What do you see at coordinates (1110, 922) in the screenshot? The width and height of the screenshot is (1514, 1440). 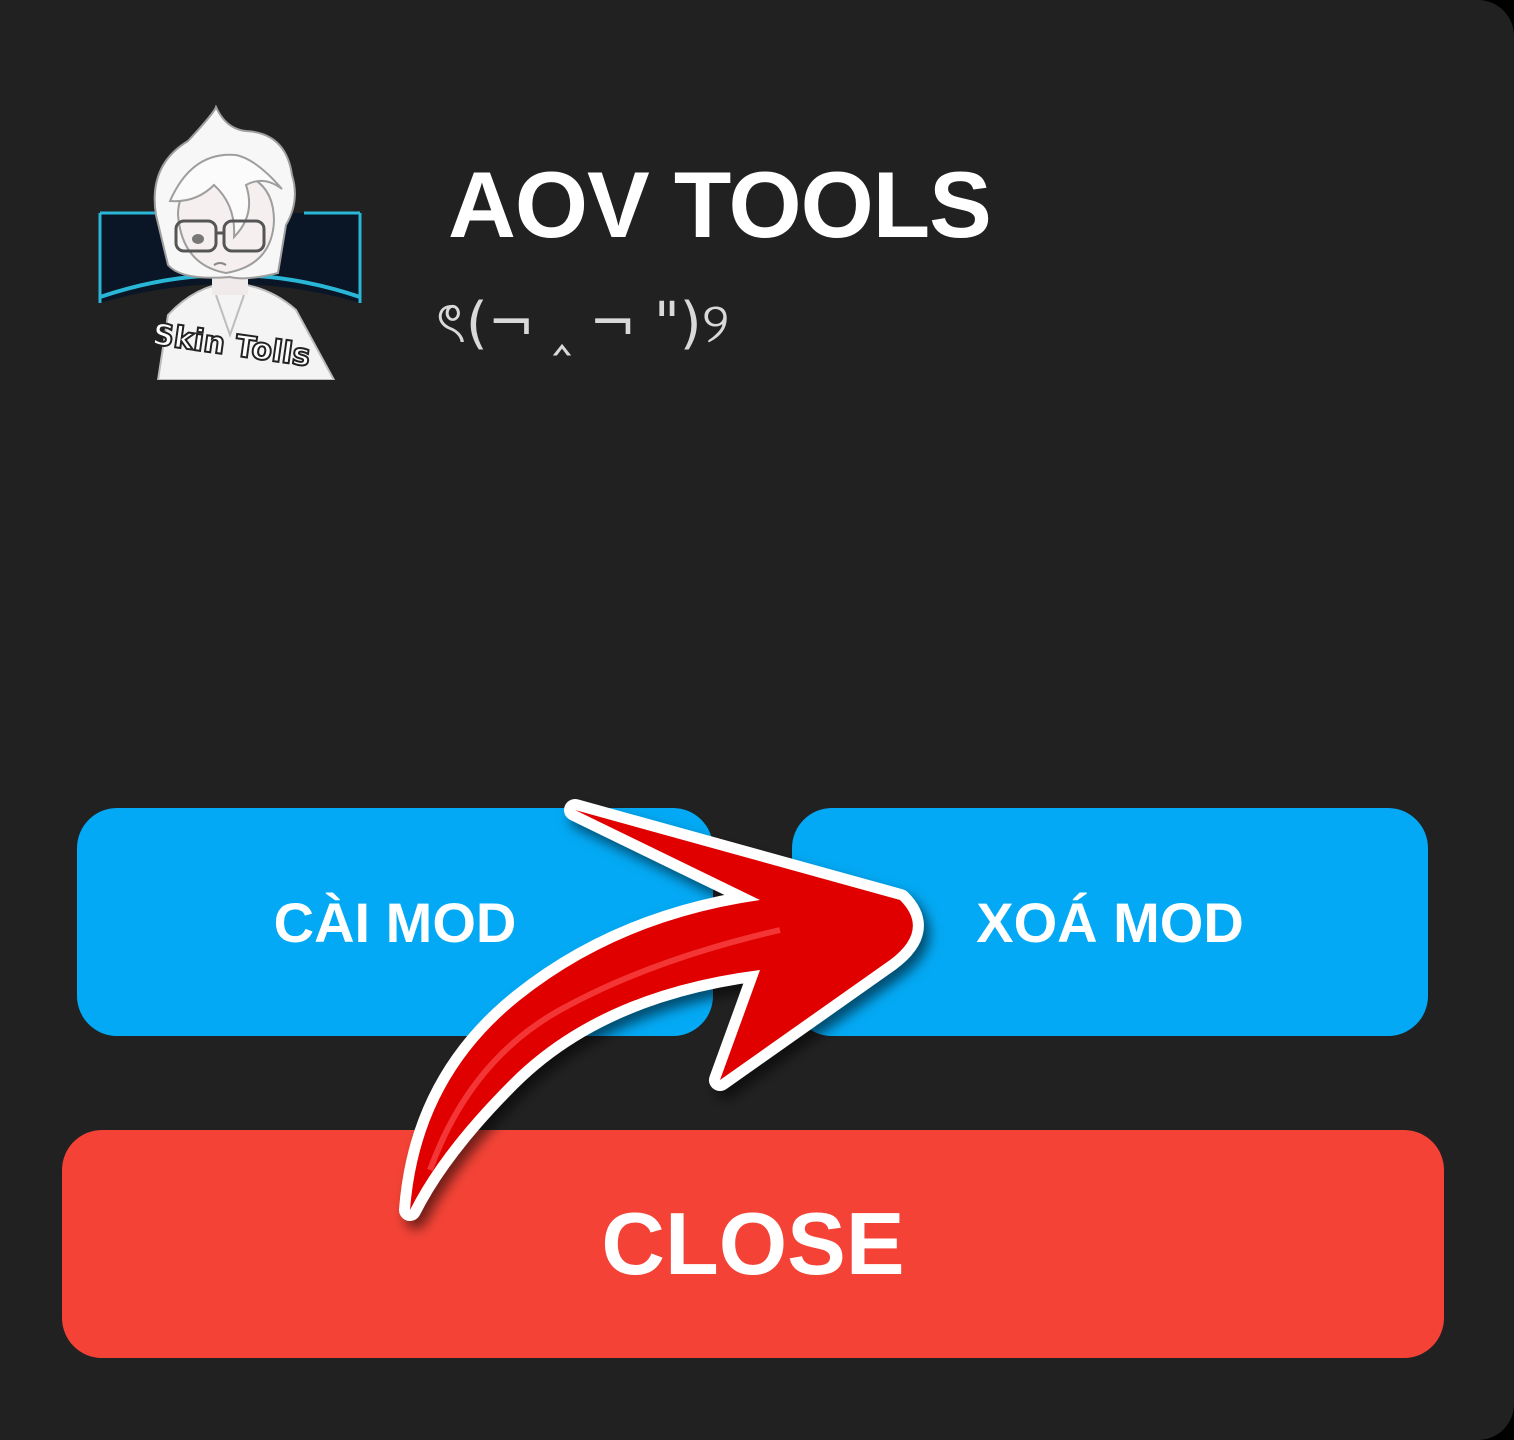 I see `remove-mod-button: XOÁ MOD` at bounding box center [1110, 922].